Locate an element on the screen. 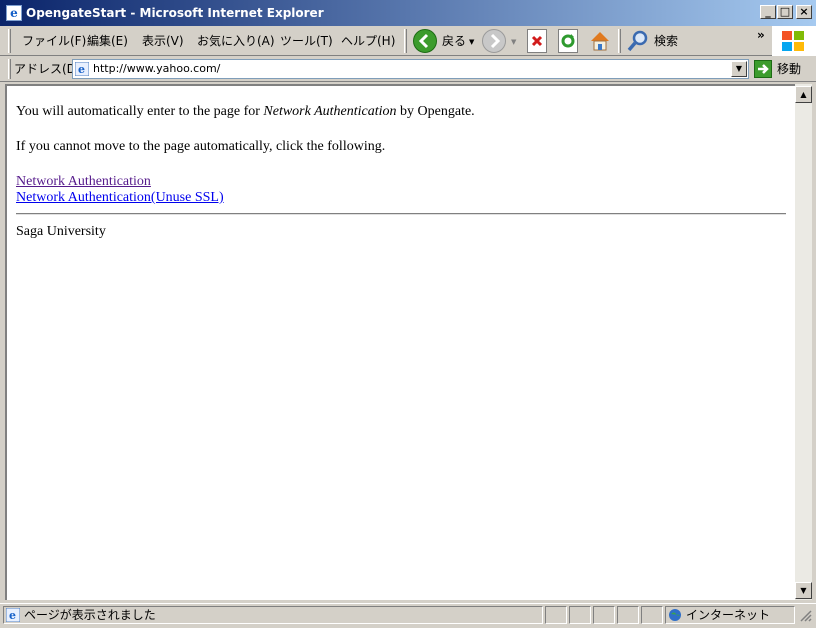 Image resolution: width=816 pixels, height=628 pixels. globe-icon is located at coordinates (675, 615).